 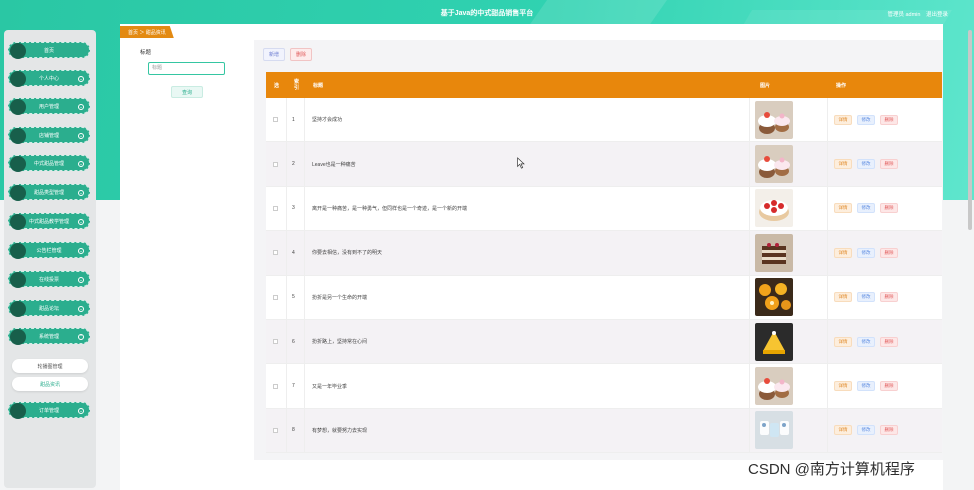 What do you see at coordinates (604, 120) in the screenshot?
I see `table-row: 1 坚持才会成功 详情 修改 删除` at bounding box center [604, 120].